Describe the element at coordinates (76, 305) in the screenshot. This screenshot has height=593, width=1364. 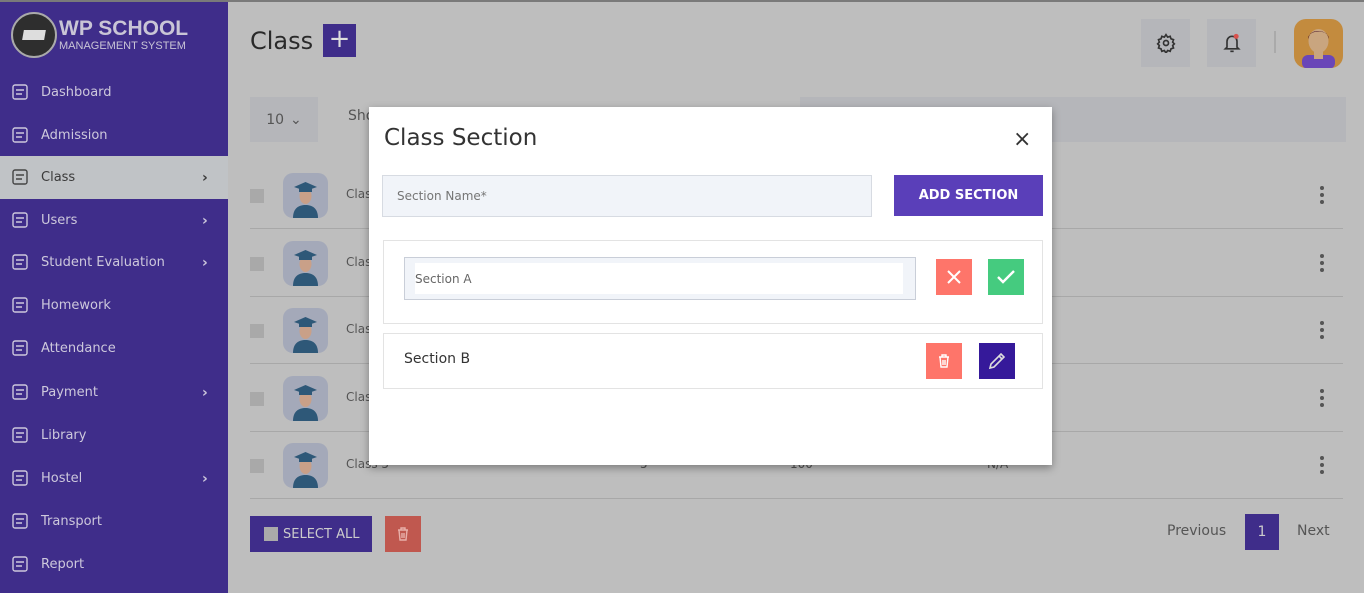
I see `sidebar-item-label: Homework` at that location.